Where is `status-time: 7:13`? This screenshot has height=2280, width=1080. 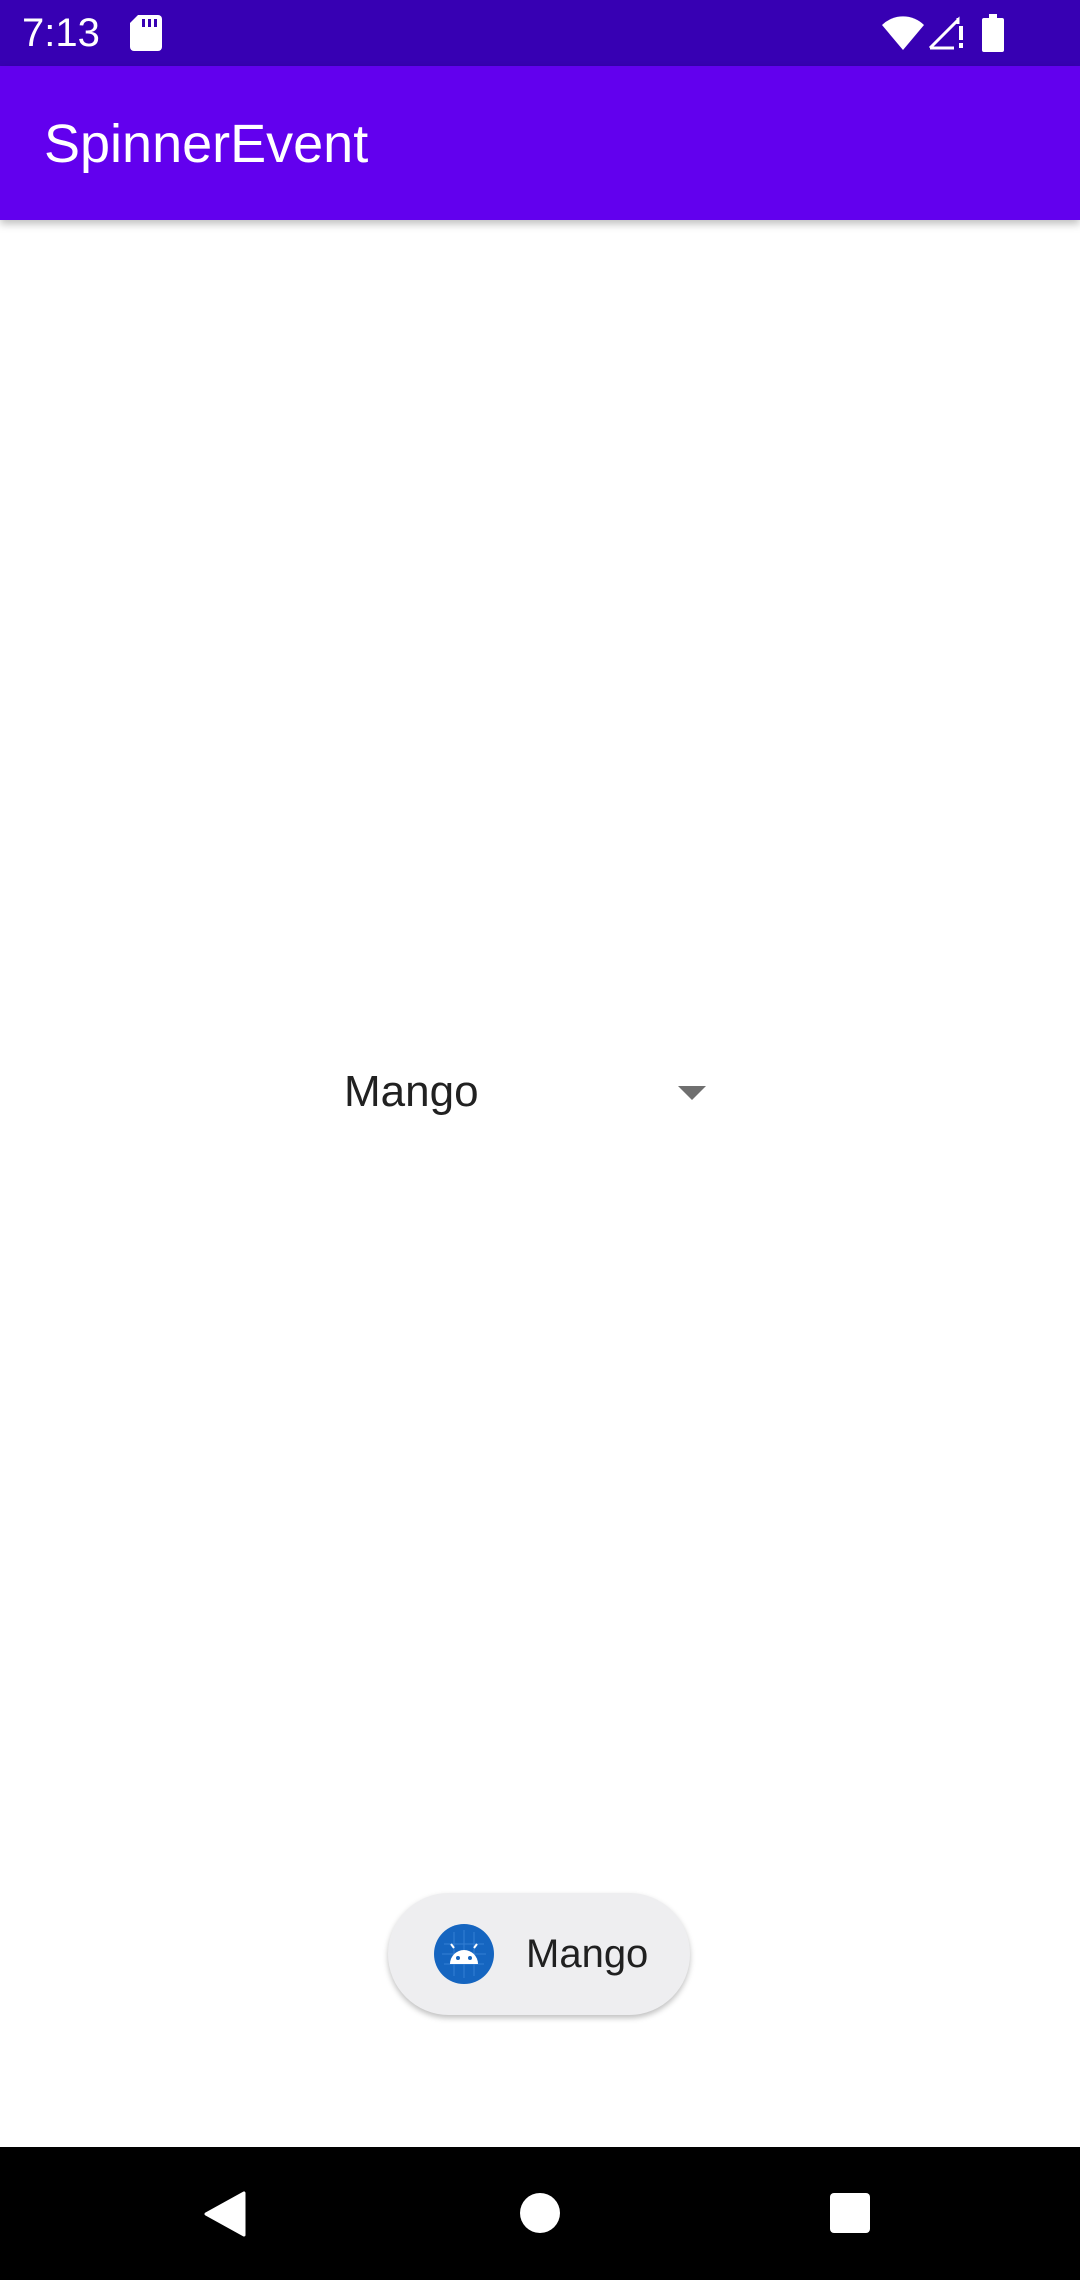
status-time: 7:13 is located at coordinates (61, 33).